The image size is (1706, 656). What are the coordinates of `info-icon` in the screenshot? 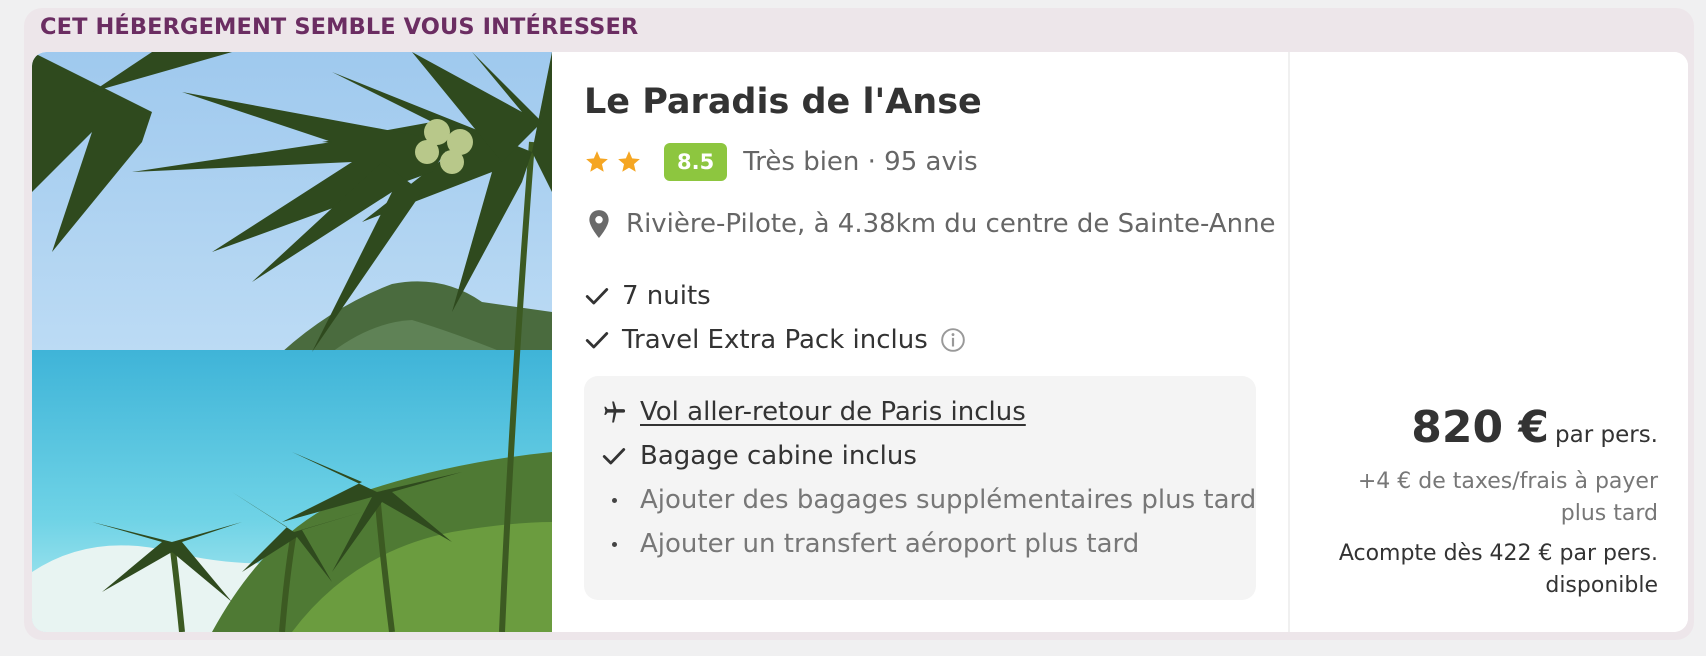 It's located at (953, 340).